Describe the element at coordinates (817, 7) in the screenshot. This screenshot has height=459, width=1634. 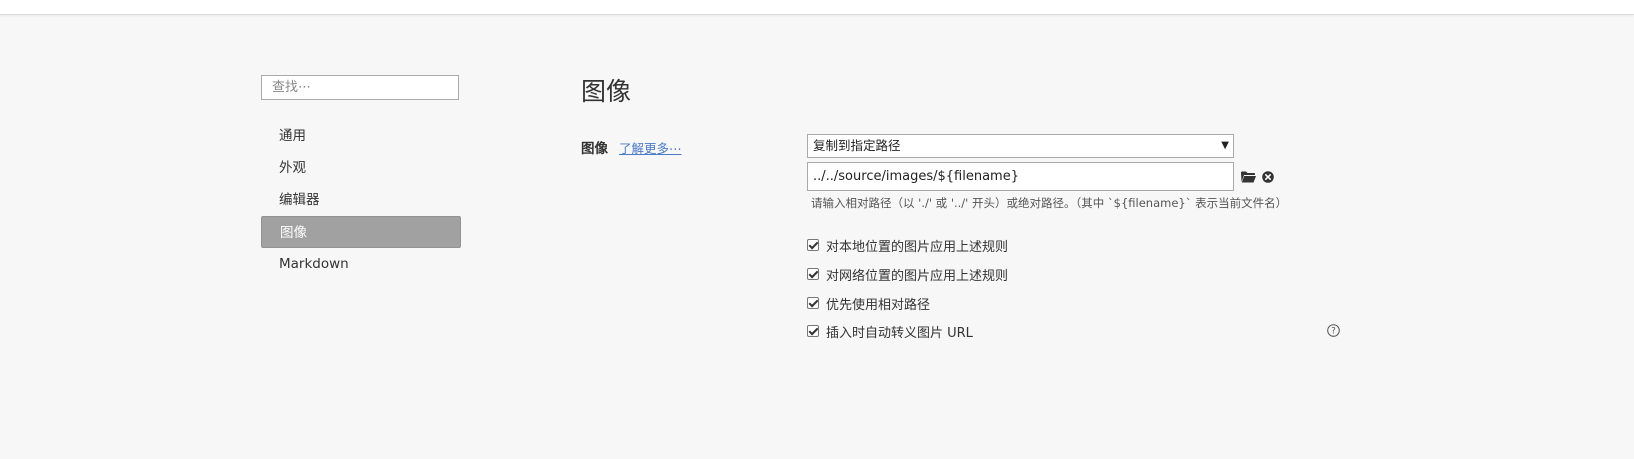
I see `window-top-bar` at that location.